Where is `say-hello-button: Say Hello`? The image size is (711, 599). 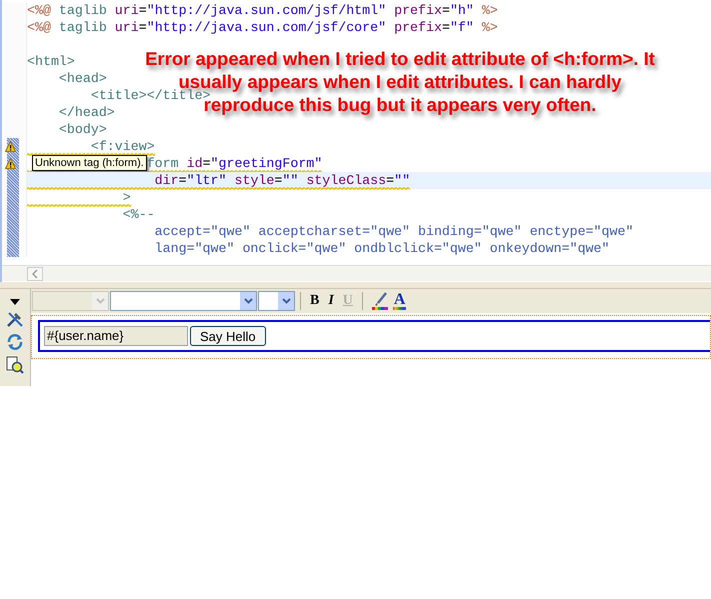
say-hello-button: Say Hello is located at coordinates (228, 336).